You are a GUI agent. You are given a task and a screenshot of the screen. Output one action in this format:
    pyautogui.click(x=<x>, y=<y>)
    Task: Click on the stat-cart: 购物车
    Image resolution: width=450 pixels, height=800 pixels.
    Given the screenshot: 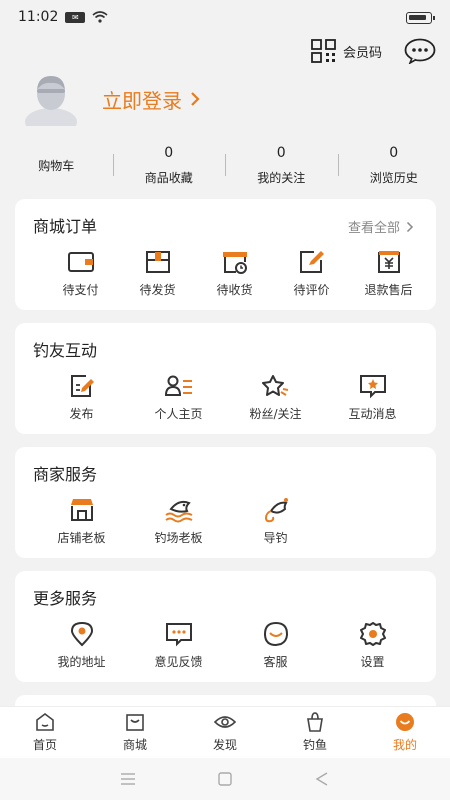 What is the action you would take?
    pyautogui.click(x=56, y=165)
    